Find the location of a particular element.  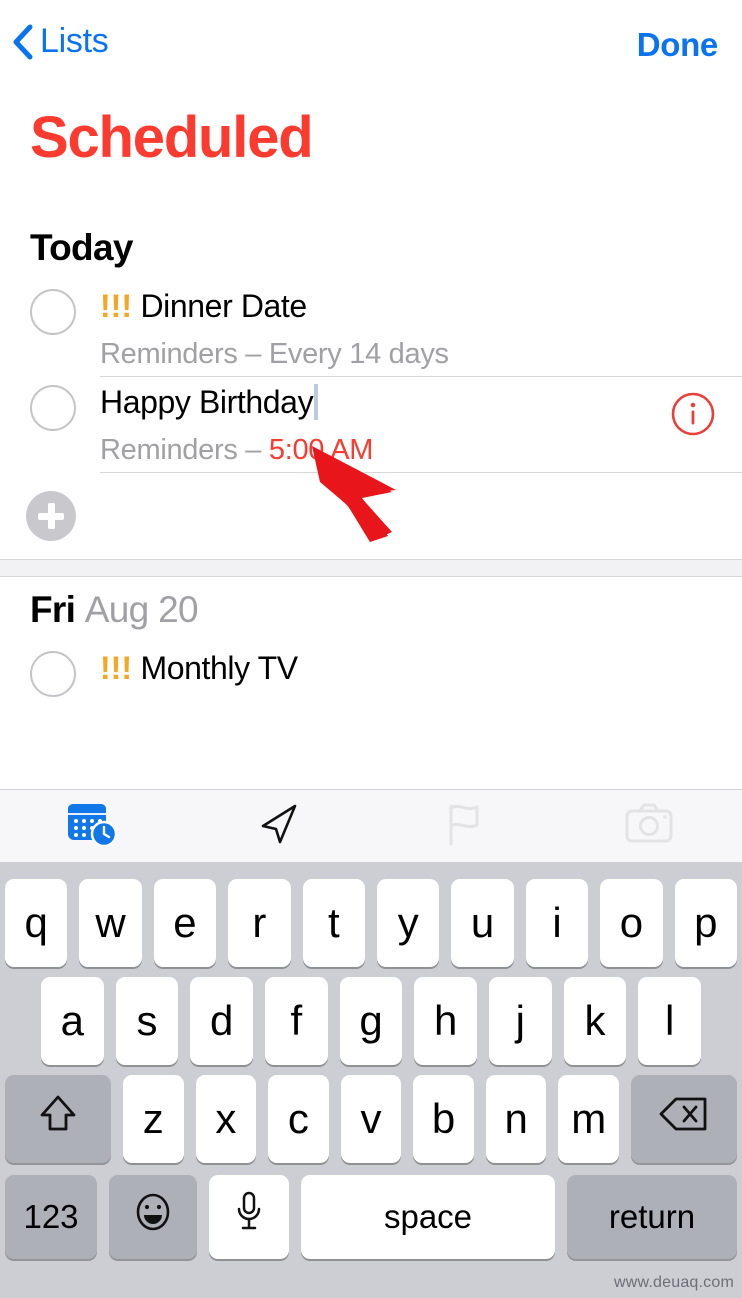

camera-icon is located at coordinates (649, 826).